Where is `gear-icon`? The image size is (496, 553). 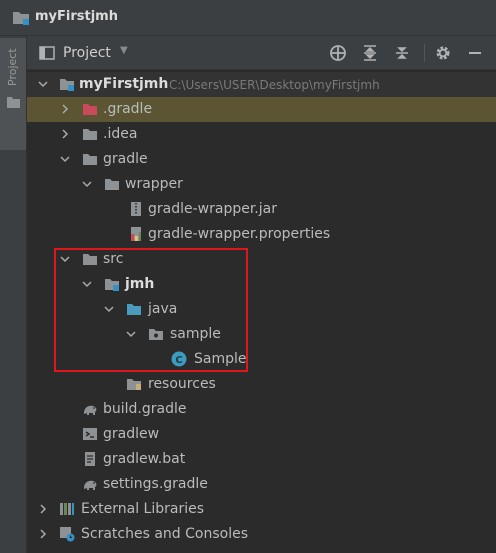
gear-icon is located at coordinates (443, 53).